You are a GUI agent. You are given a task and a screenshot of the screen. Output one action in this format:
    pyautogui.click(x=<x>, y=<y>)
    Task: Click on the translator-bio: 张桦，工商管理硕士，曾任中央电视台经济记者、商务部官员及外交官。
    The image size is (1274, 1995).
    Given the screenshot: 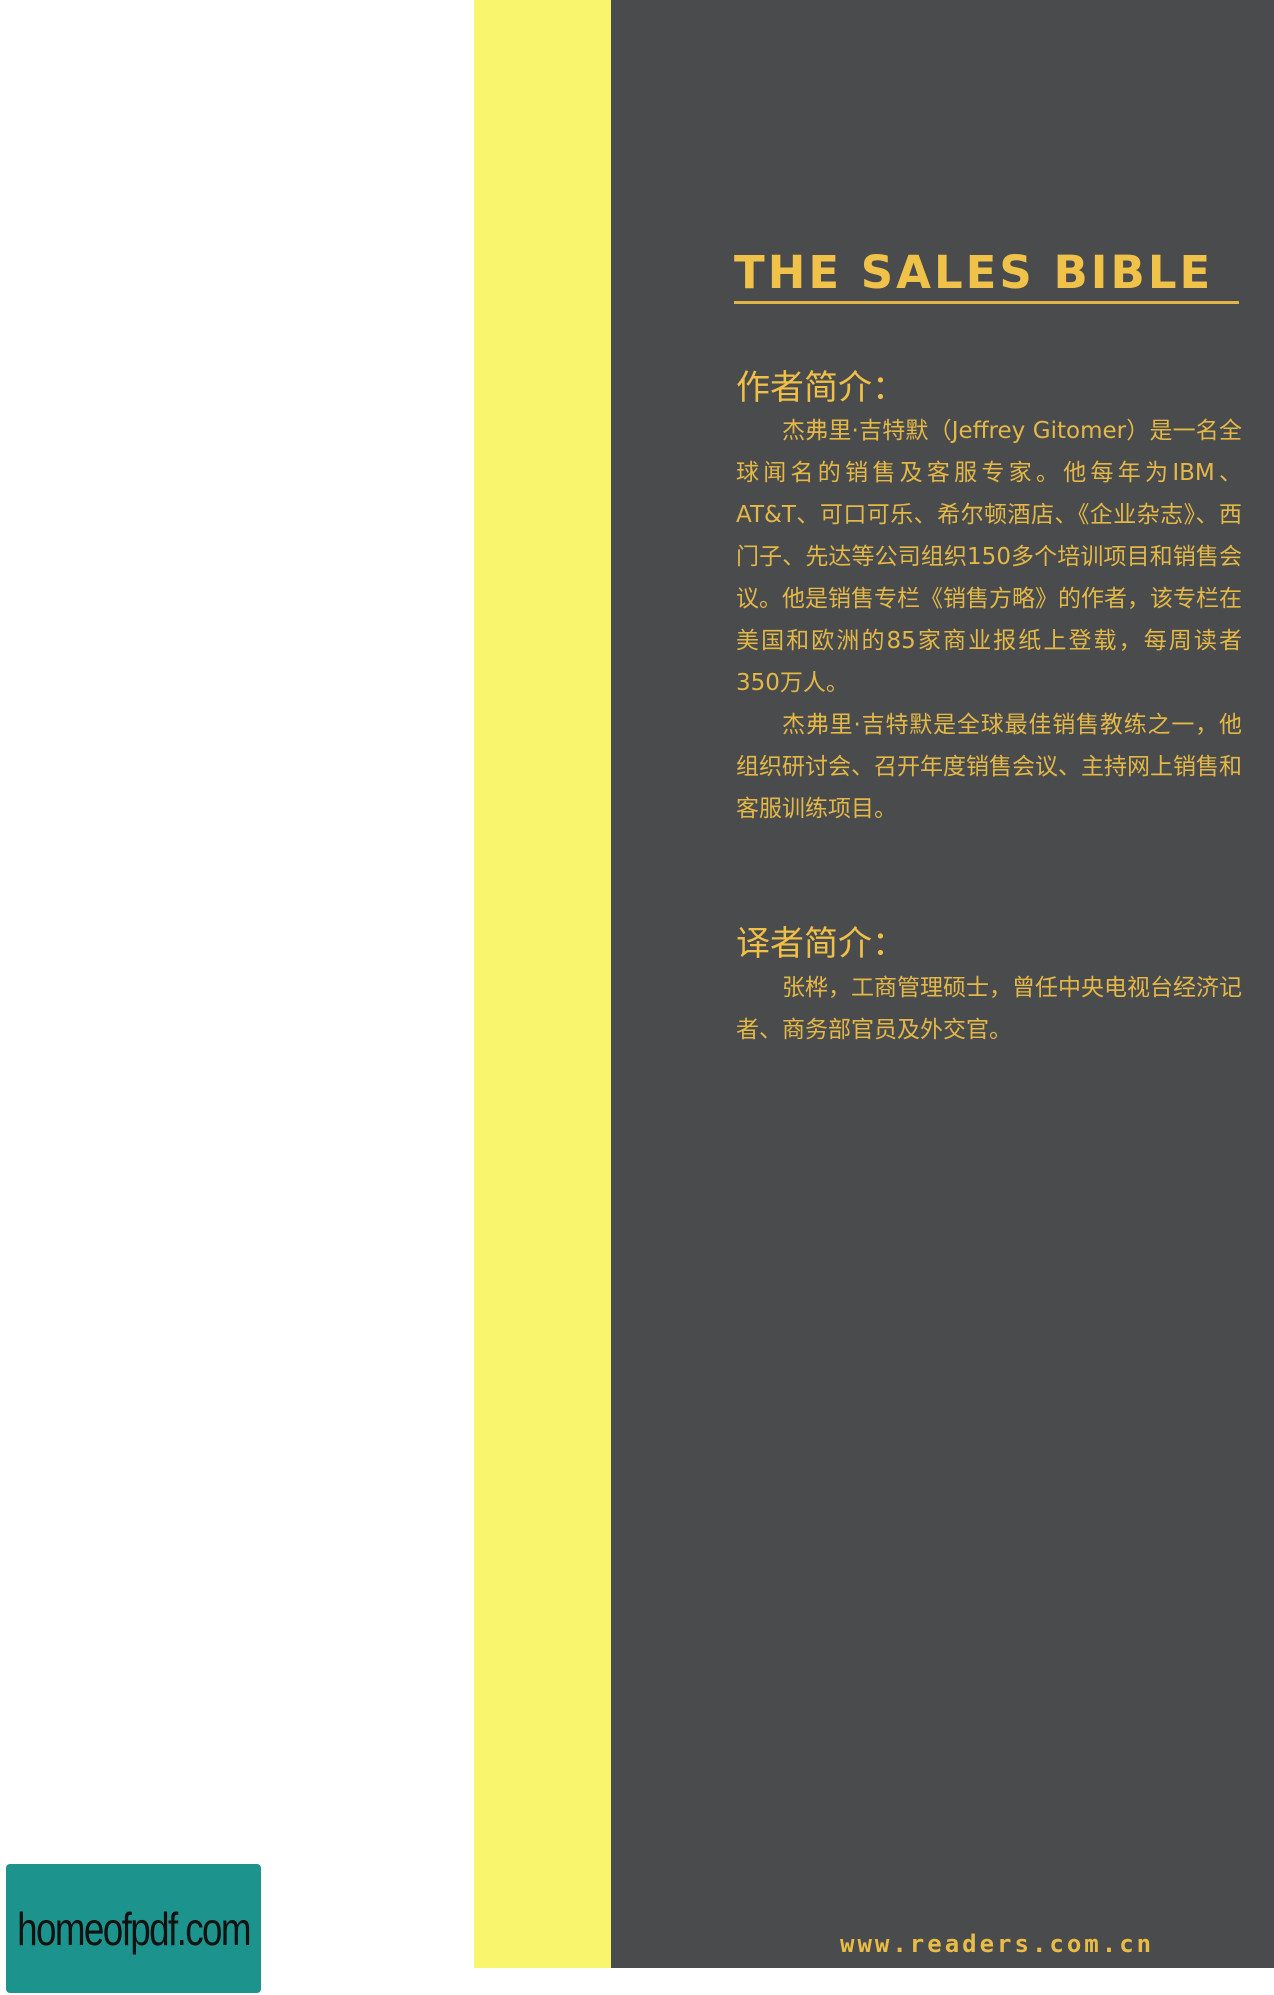 What is the action you would take?
    pyautogui.click(x=989, y=1009)
    